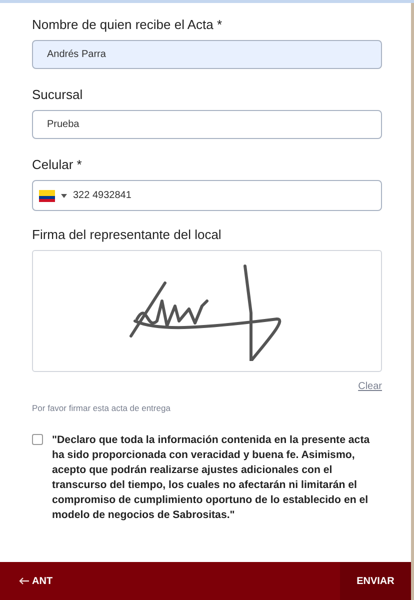  I want to click on submit-button: ENVIAR, so click(375, 581).